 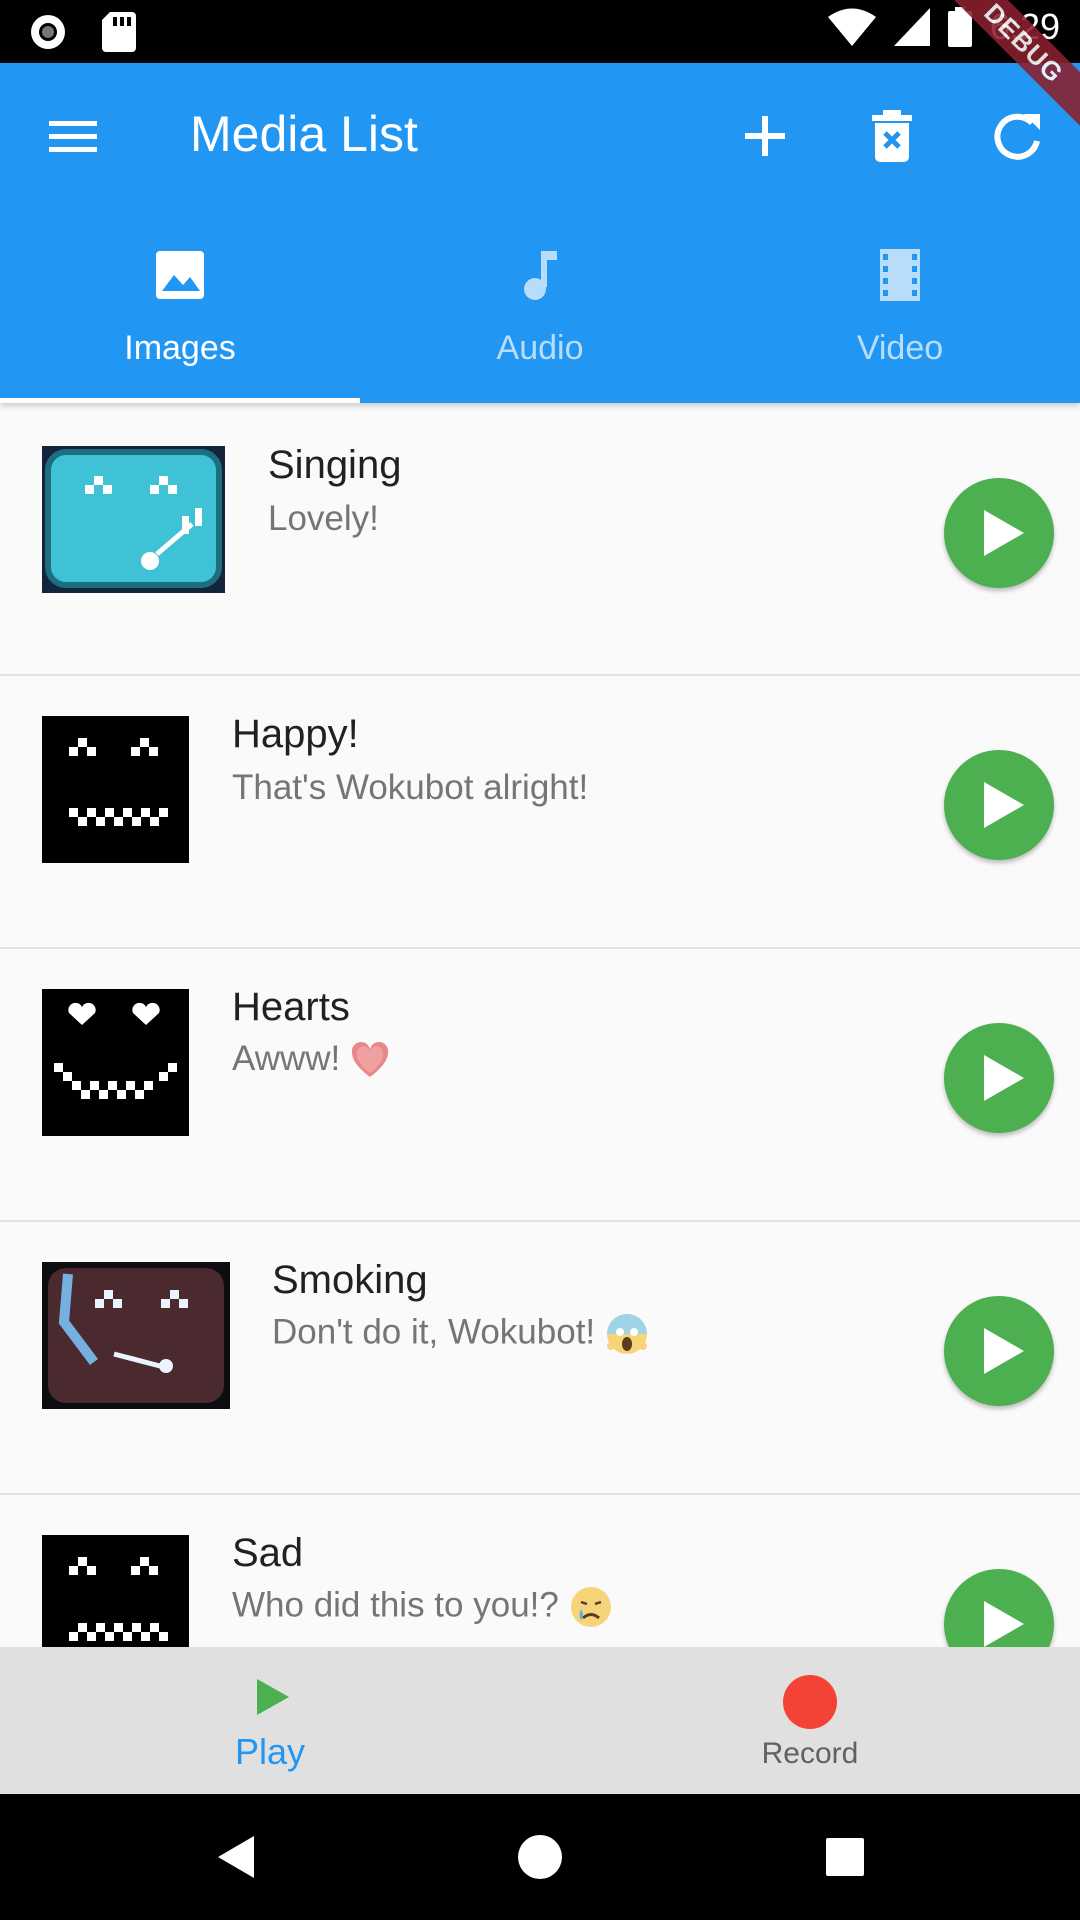 I want to click on tab-label: Images, so click(x=180, y=348).